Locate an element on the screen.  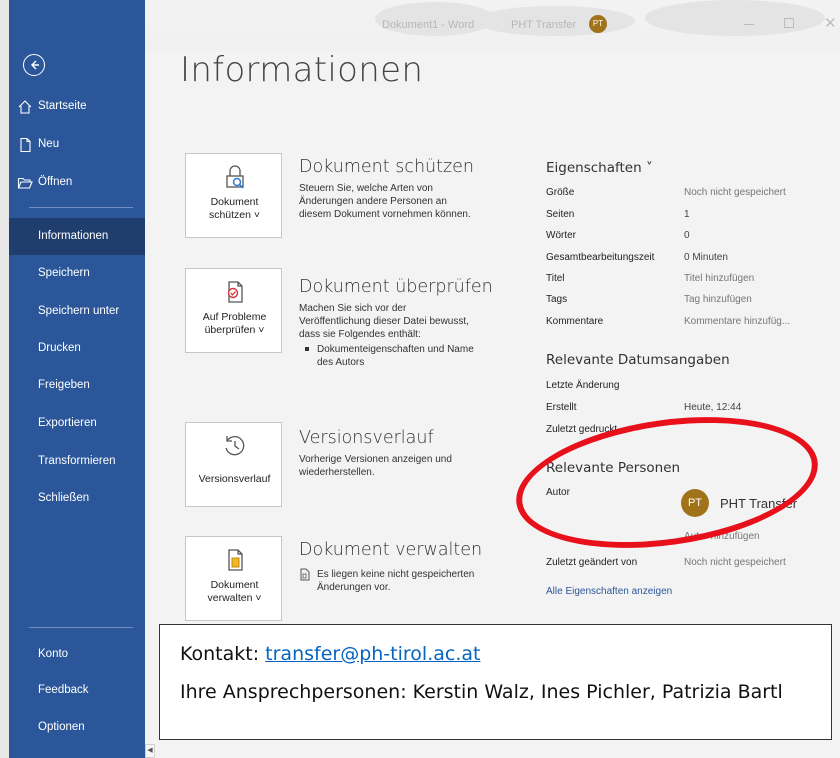
property-label: Zuletzt geändert von is located at coordinates (592, 562).